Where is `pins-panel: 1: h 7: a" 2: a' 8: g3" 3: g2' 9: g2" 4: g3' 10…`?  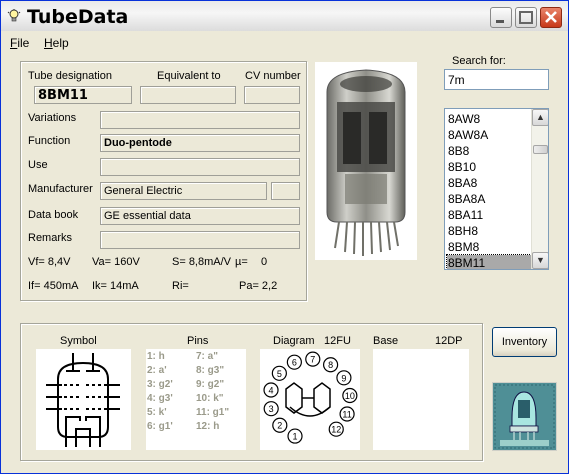 pins-panel: 1: h 7: a" 2: a' 8: g3" 3: g2' 9: g2" 4: g3' 10… is located at coordinates (196, 399).